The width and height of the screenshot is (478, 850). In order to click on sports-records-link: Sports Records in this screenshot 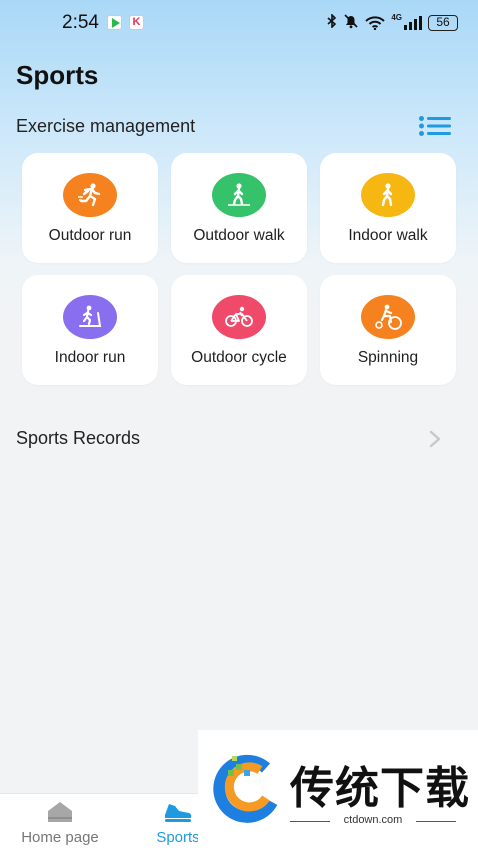, I will do `click(78, 438)`.